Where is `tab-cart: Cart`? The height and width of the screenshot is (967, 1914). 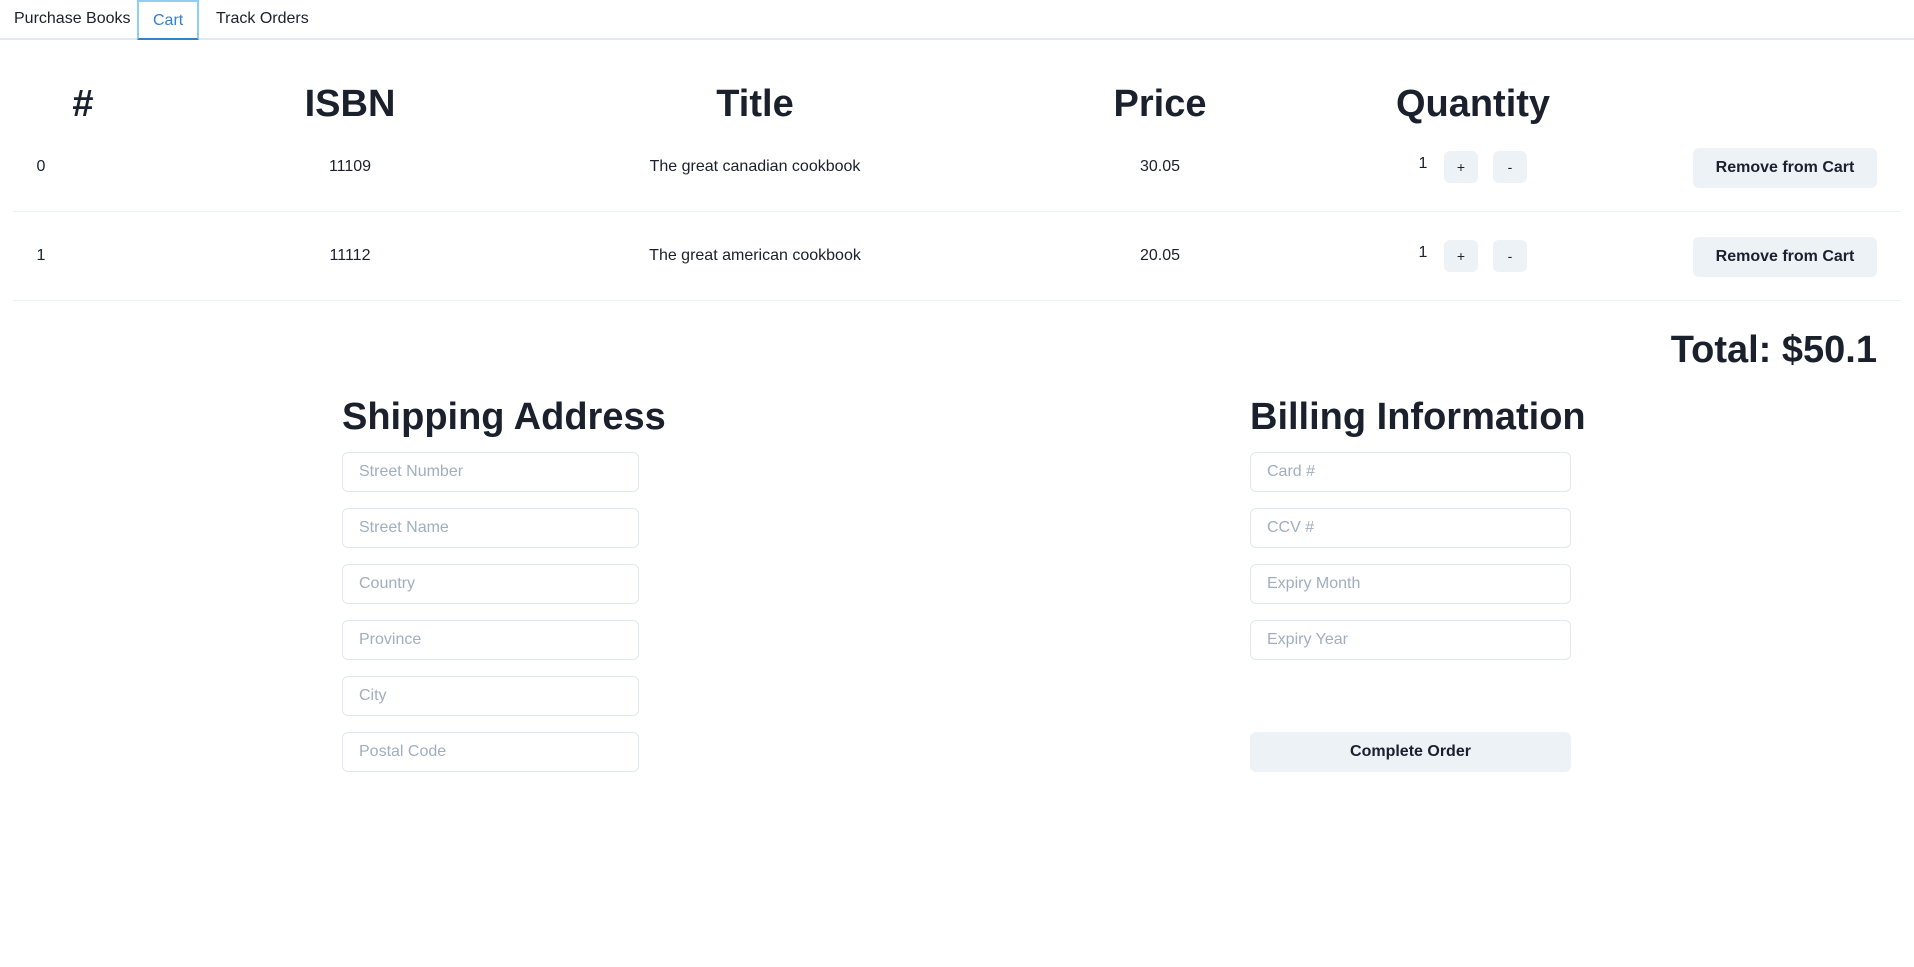
tab-cart: Cart is located at coordinates (168, 20).